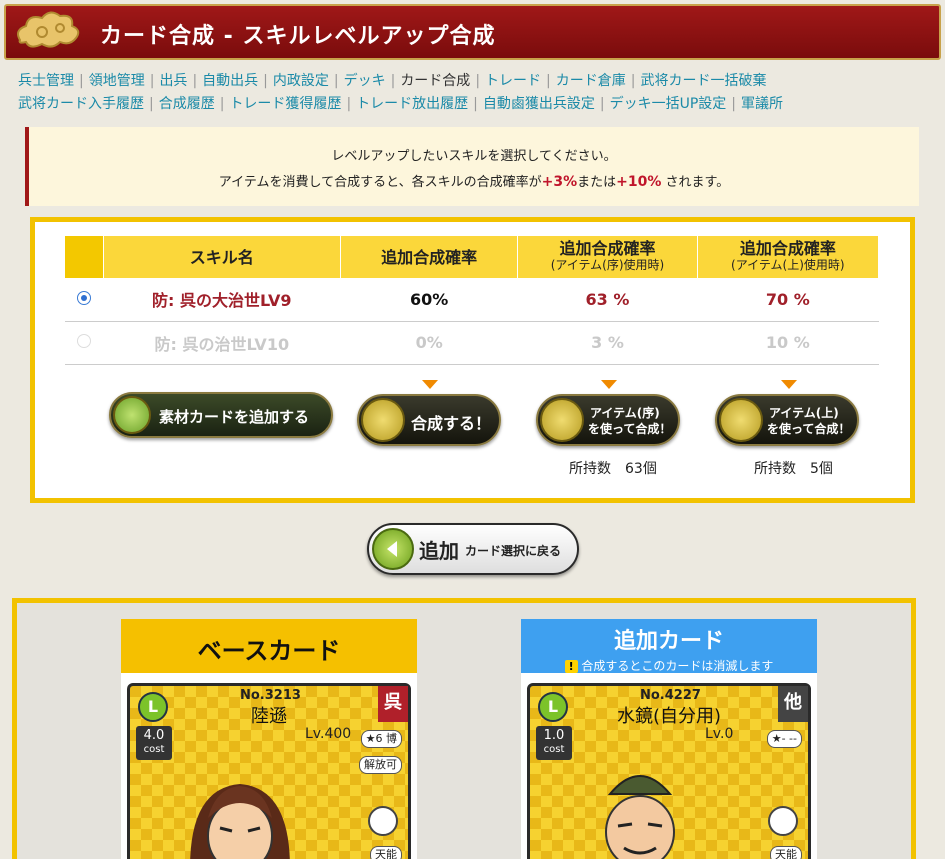  What do you see at coordinates (793, 704) in the screenshot?
I see `faction-badge: 他` at bounding box center [793, 704].